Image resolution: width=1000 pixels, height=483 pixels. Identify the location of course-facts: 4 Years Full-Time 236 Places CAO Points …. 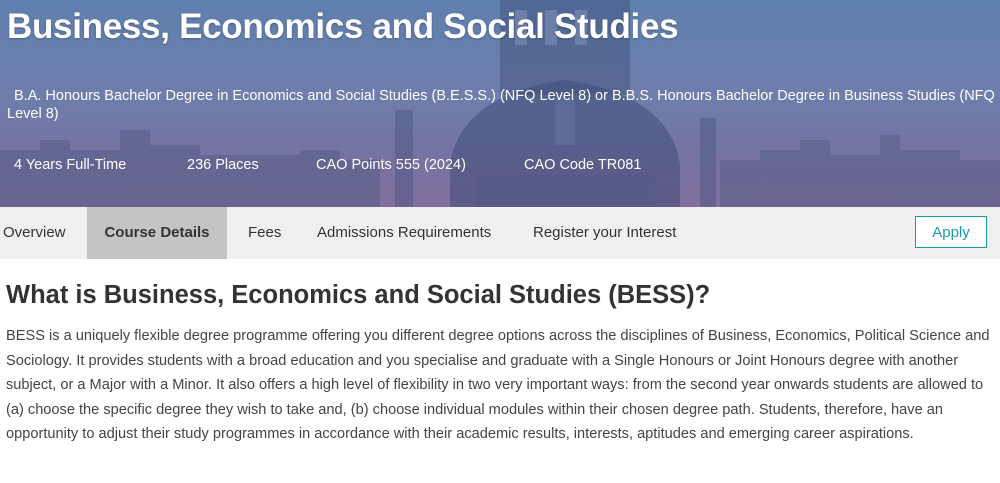
(500, 167).